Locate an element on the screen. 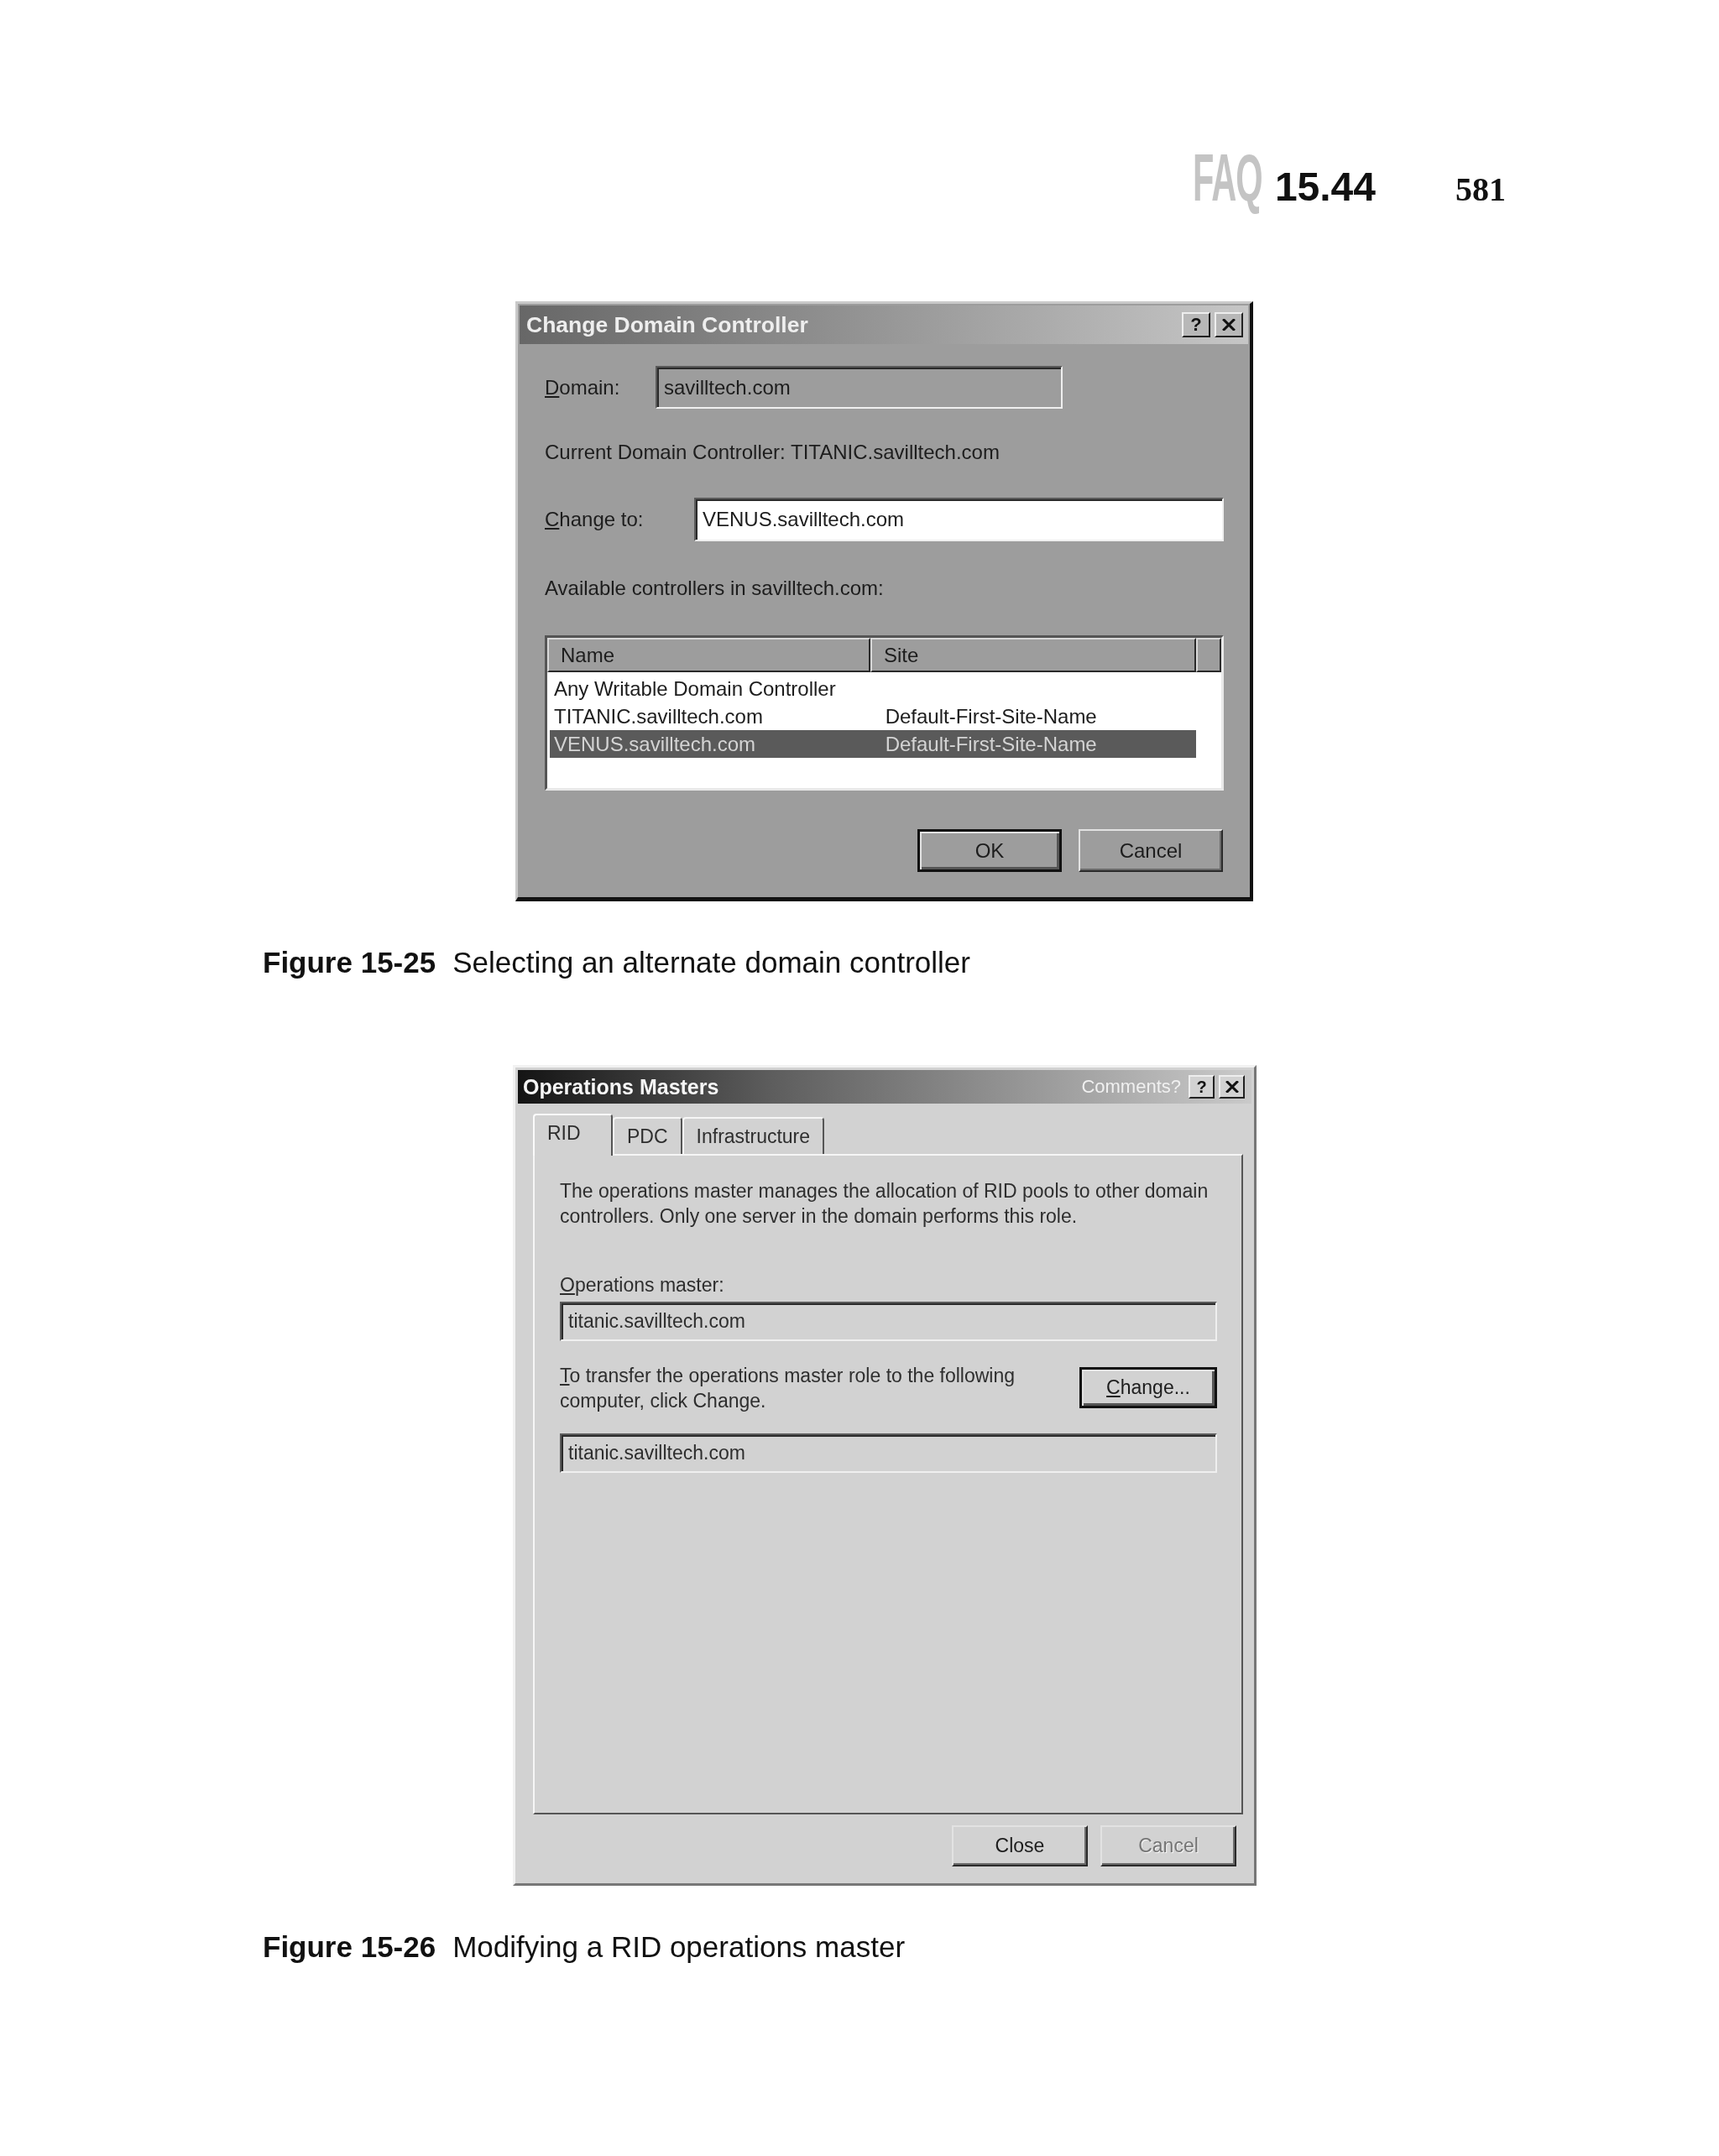  tab: RID is located at coordinates (573, 1135).